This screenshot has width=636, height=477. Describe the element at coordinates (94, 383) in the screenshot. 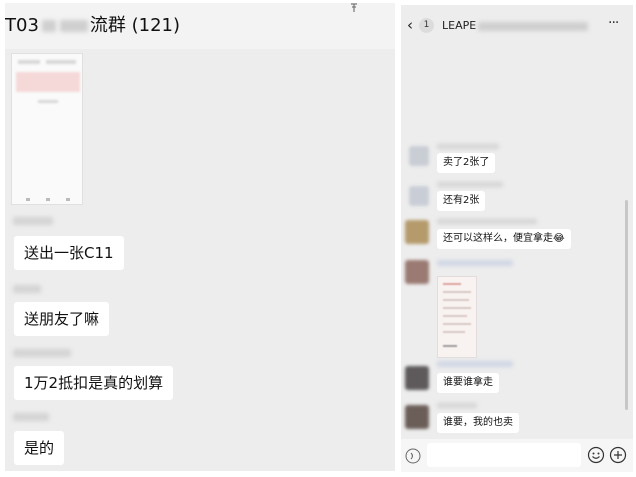

I see `message-bubble: 1万2抵扣是真的划算` at that location.